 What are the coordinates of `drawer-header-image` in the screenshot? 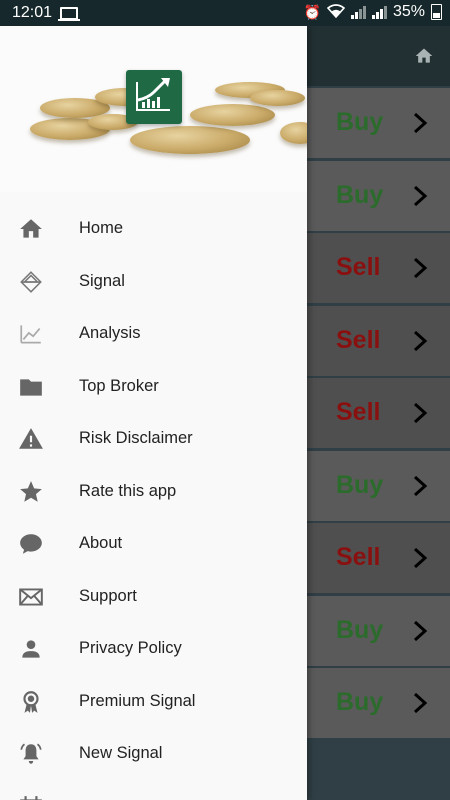 It's located at (153, 109).